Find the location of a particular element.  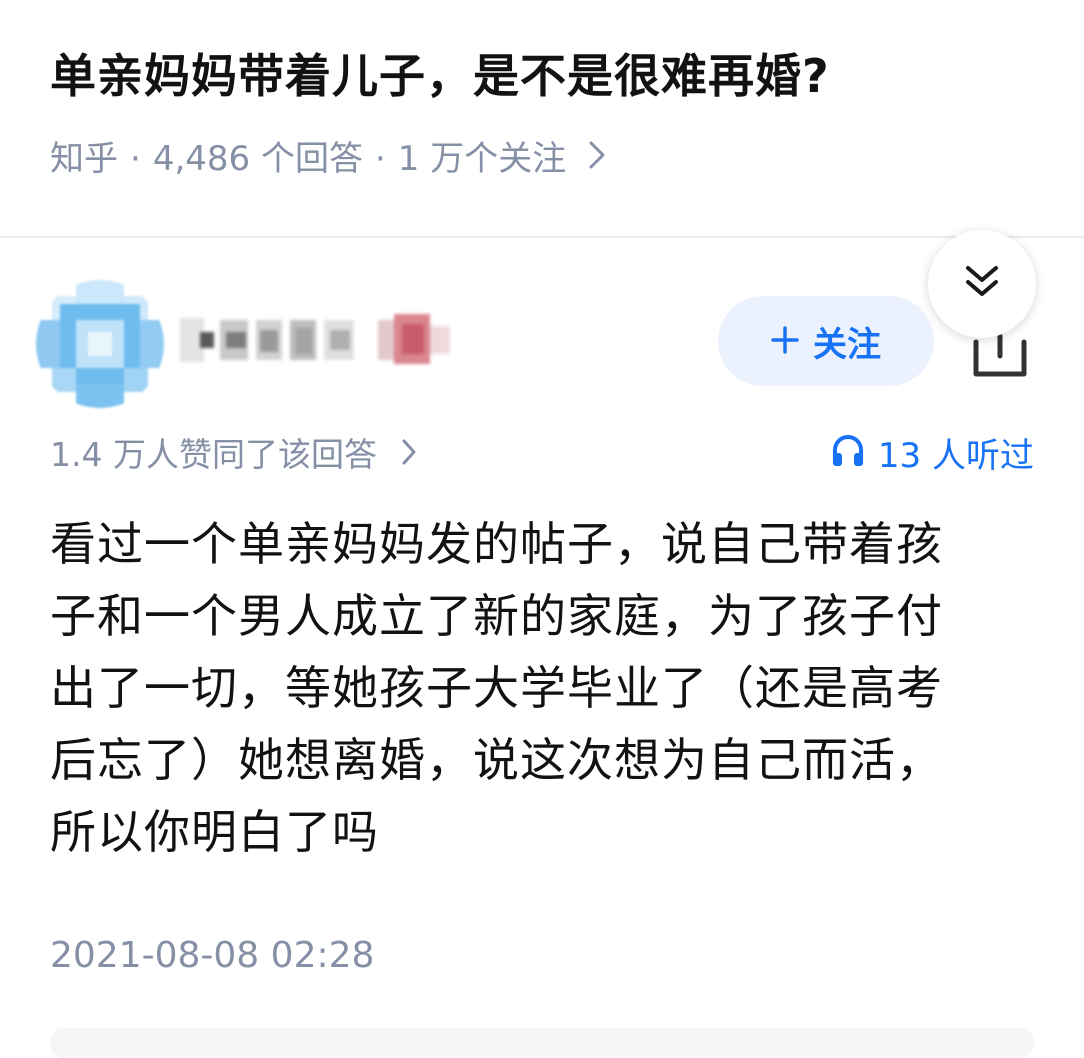

double-chevron-down-icon is located at coordinates (982, 284).